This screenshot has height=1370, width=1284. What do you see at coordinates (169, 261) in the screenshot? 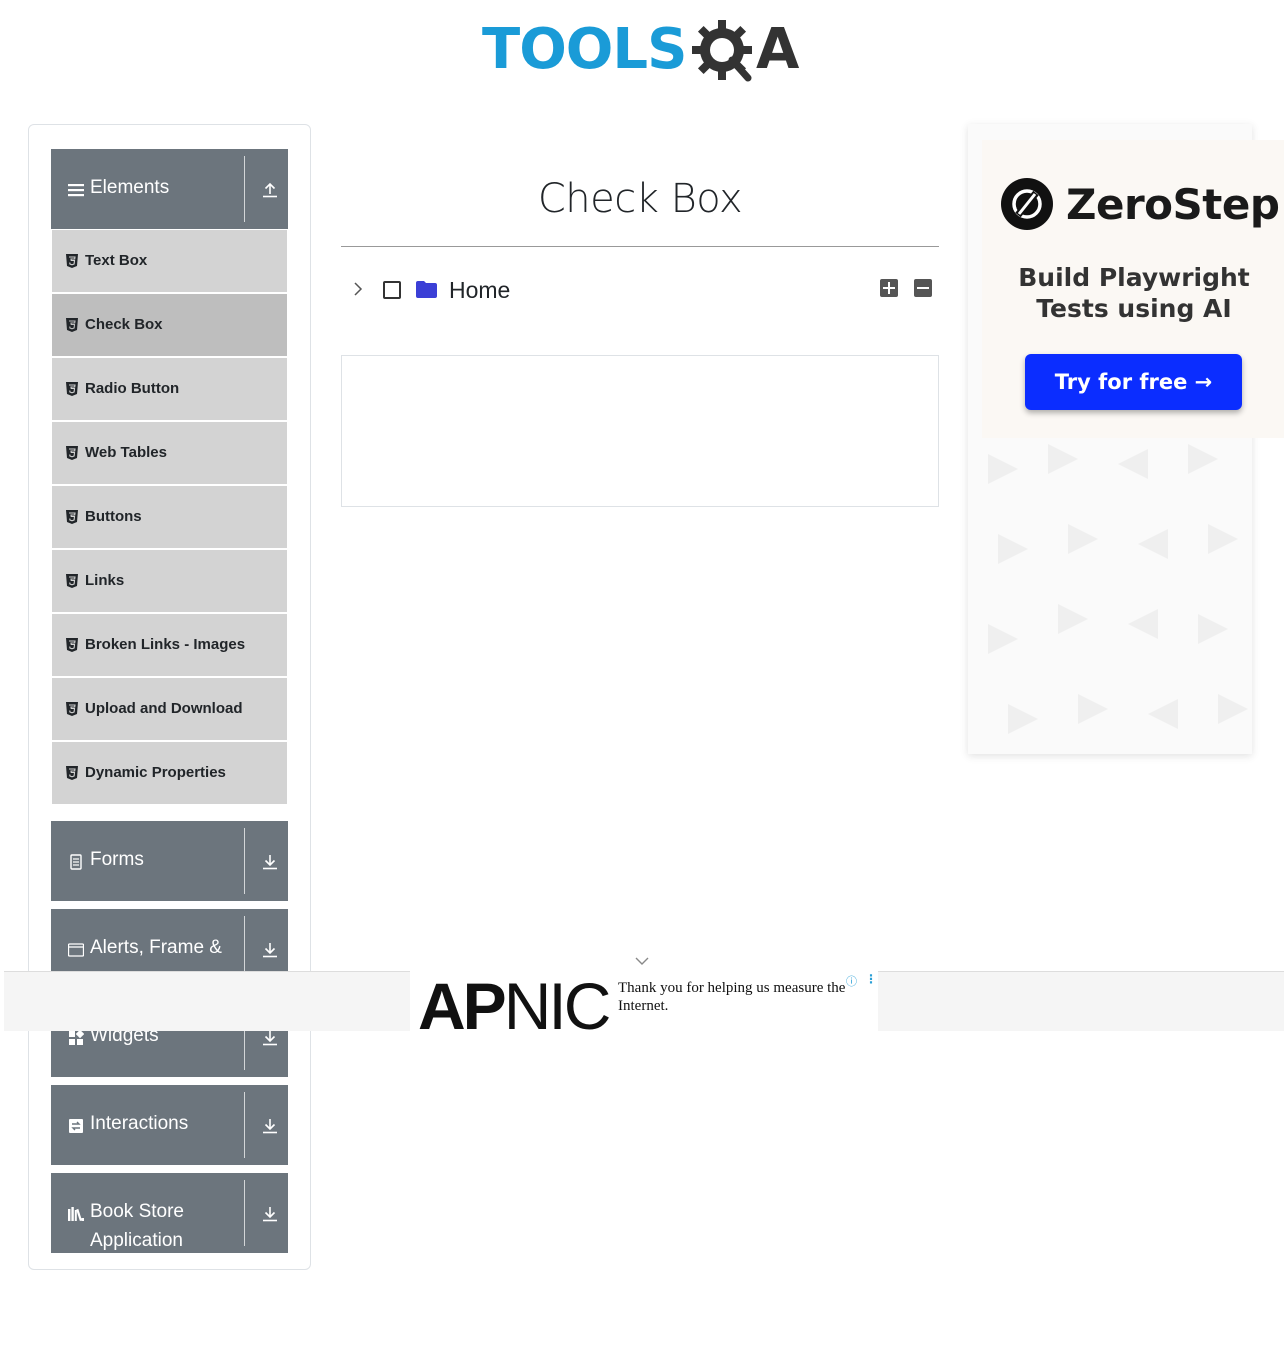
I see `sidebar-item-text-box: Text Box` at bounding box center [169, 261].